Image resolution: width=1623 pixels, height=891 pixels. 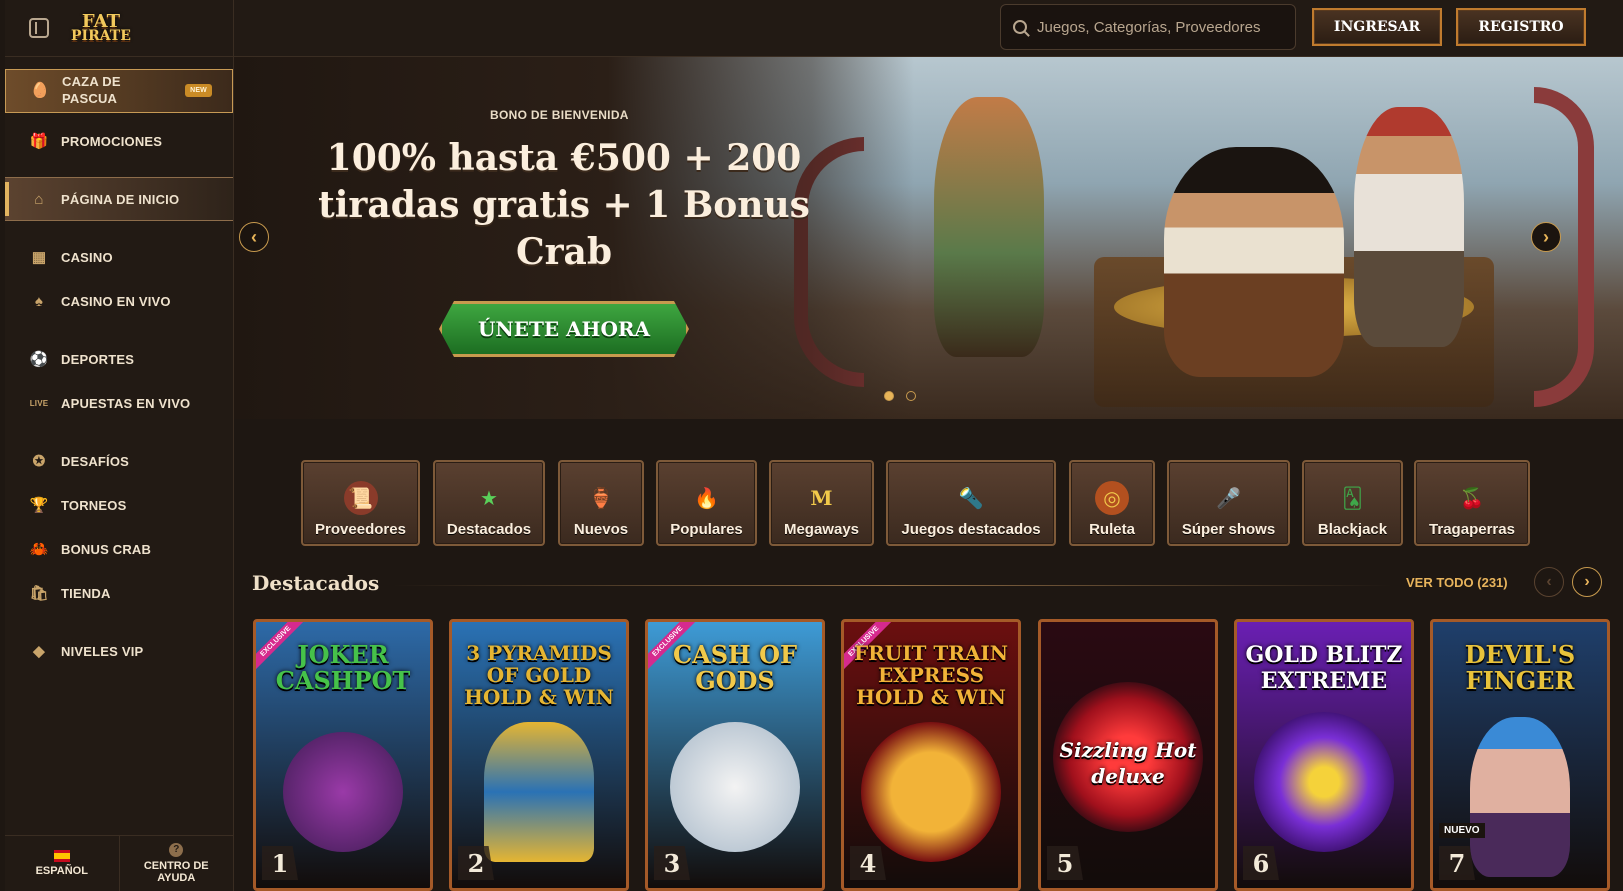 What do you see at coordinates (1324, 755) in the screenshot?
I see `game-card: GOLD BLITZ EXTREME 6` at bounding box center [1324, 755].